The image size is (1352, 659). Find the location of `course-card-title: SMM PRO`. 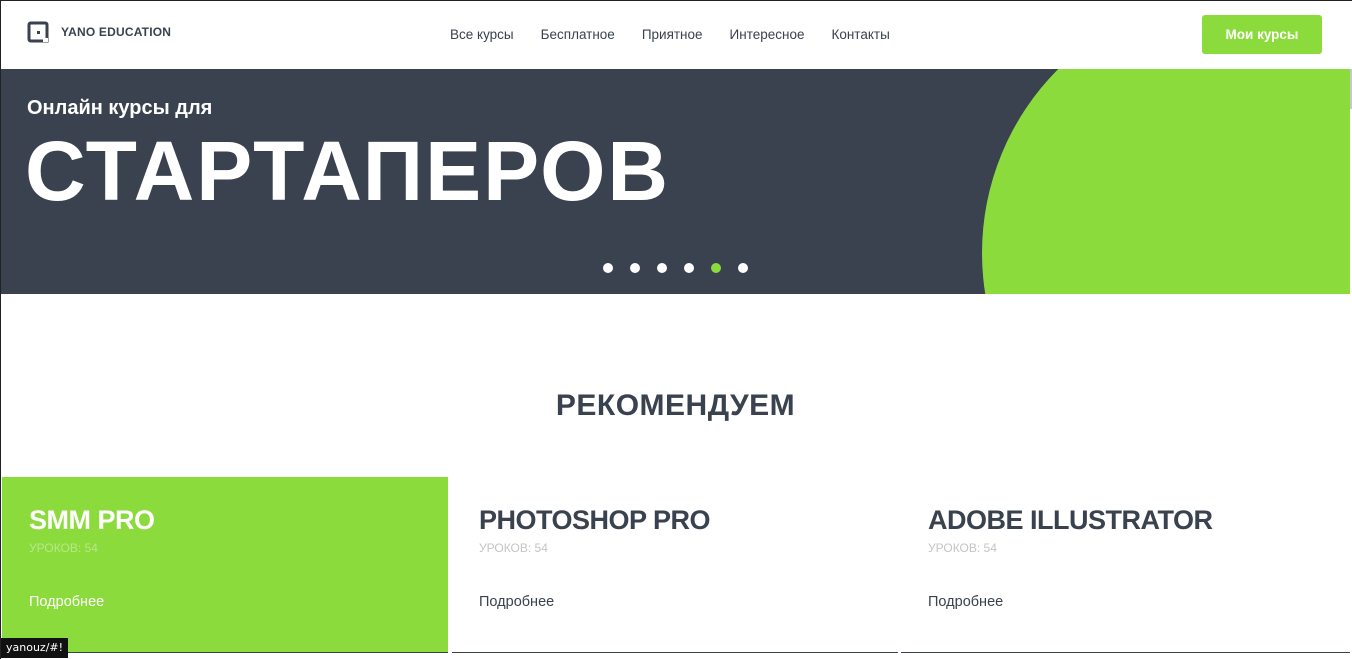

course-card-title: SMM PRO is located at coordinates (92, 520).